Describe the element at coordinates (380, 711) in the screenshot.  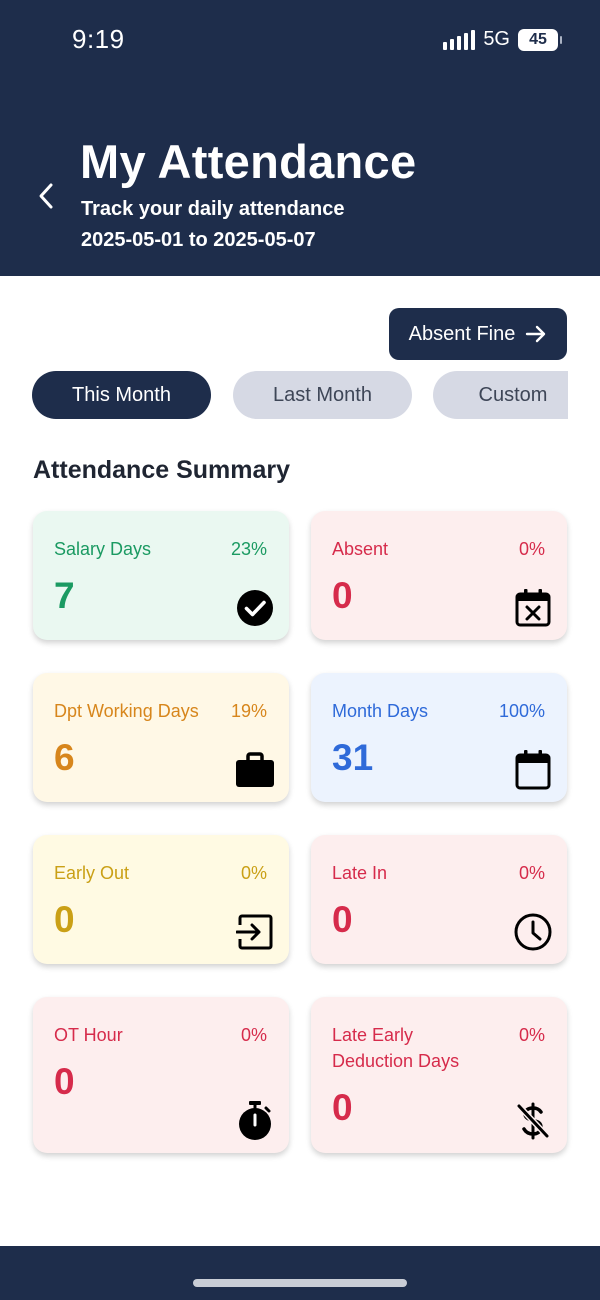
I see `card-label: Month Days` at that location.